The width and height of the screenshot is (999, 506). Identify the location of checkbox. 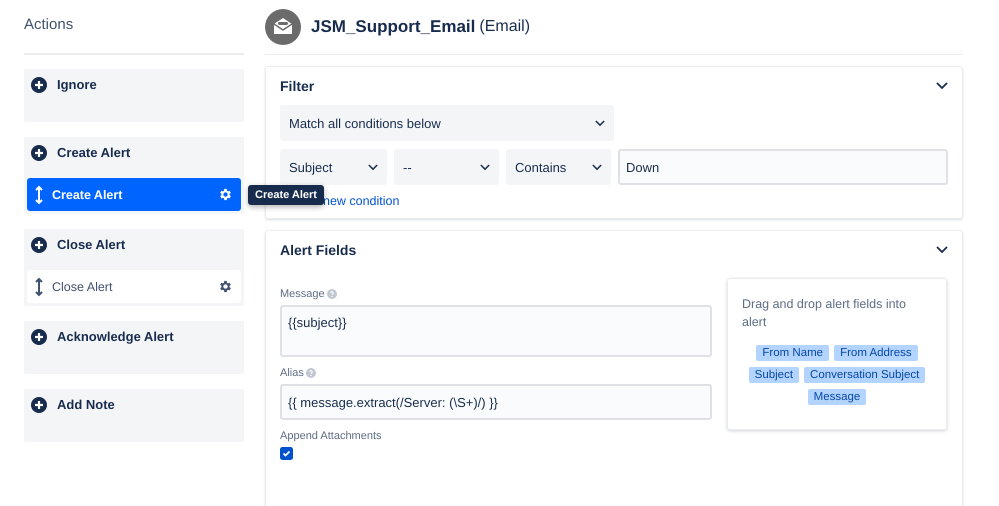
(286, 453).